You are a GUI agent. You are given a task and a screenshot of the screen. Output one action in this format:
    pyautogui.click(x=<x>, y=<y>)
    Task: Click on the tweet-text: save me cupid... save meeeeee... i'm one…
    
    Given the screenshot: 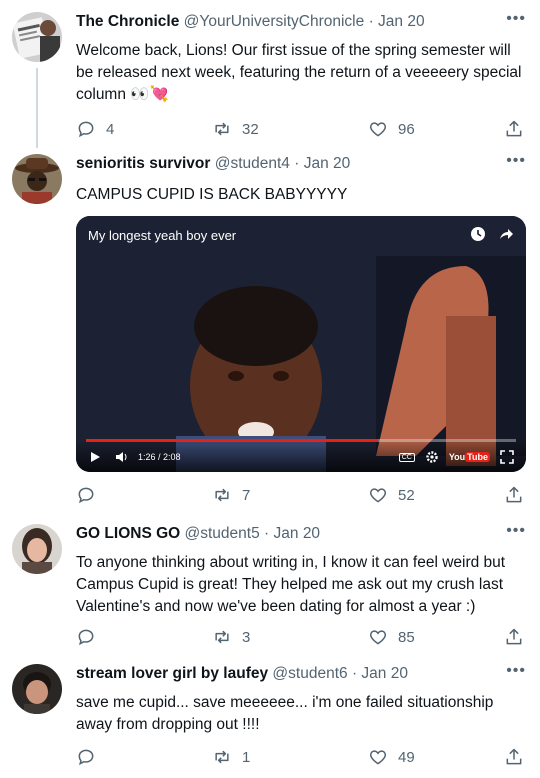 What is the action you would take?
    pyautogui.click(x=285, y=713)
    